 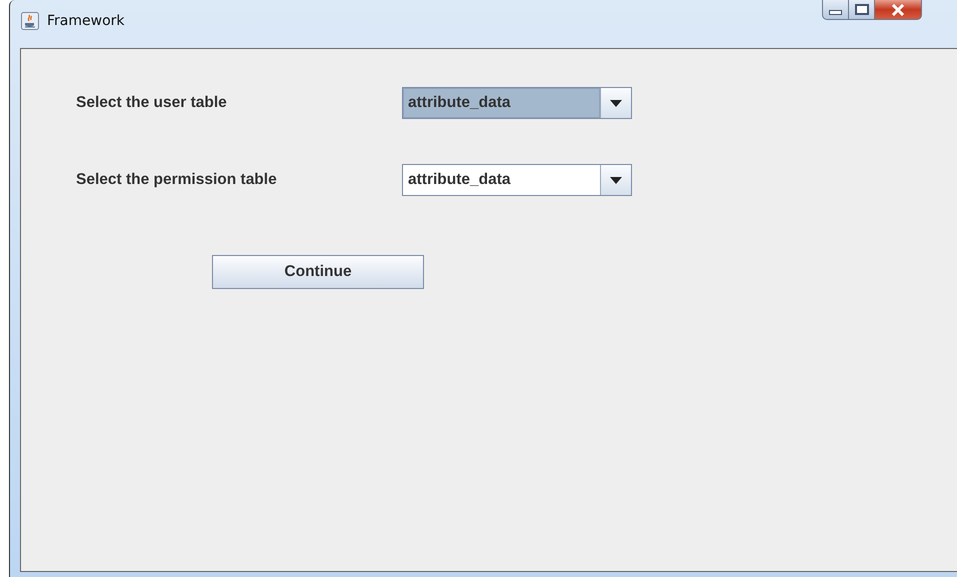 I want to click on close-icon, so click(x=898, y=10).